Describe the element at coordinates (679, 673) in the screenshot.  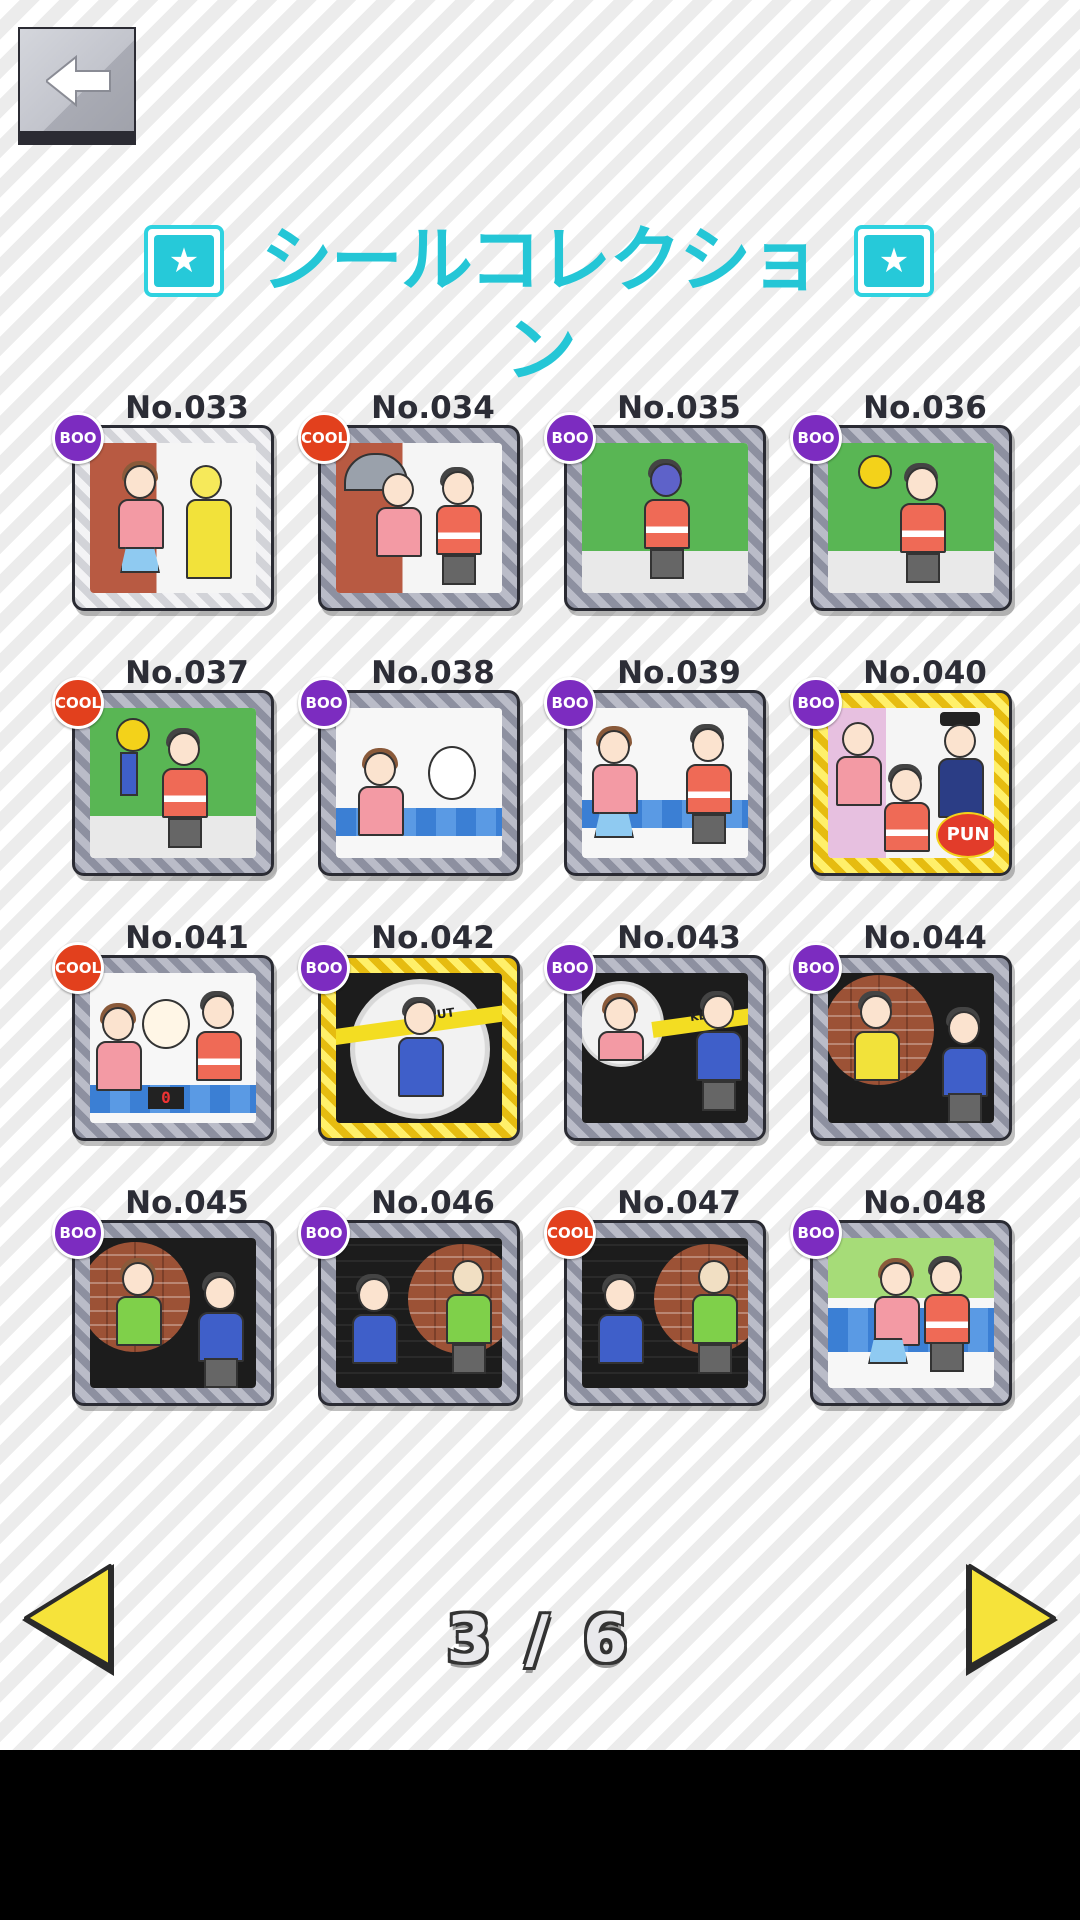
I see `sticker-number: No.039` at that location.